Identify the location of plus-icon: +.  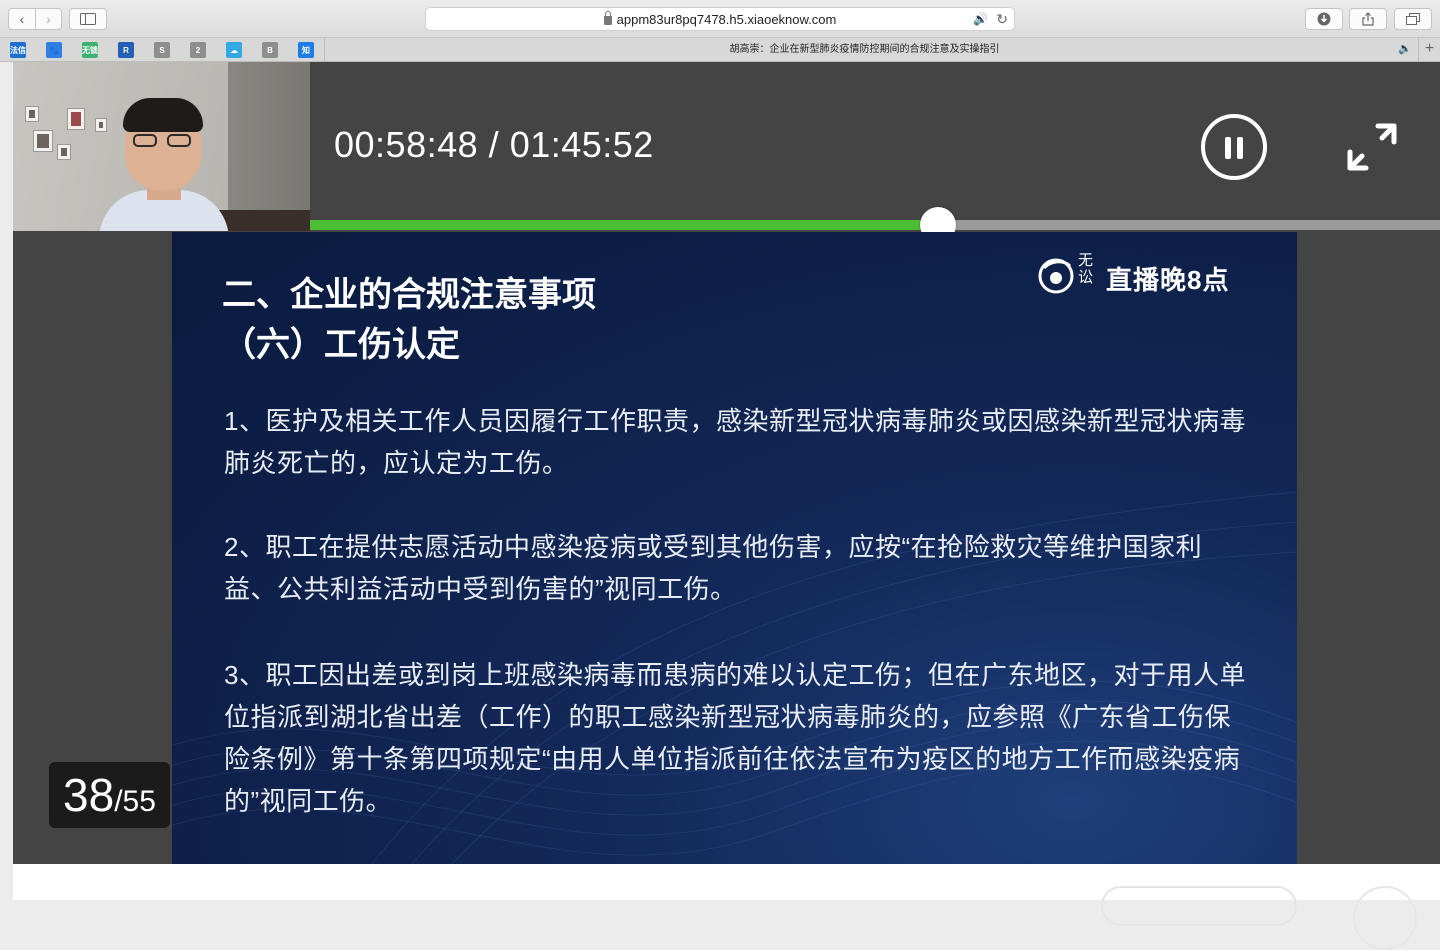
(1429, 48).